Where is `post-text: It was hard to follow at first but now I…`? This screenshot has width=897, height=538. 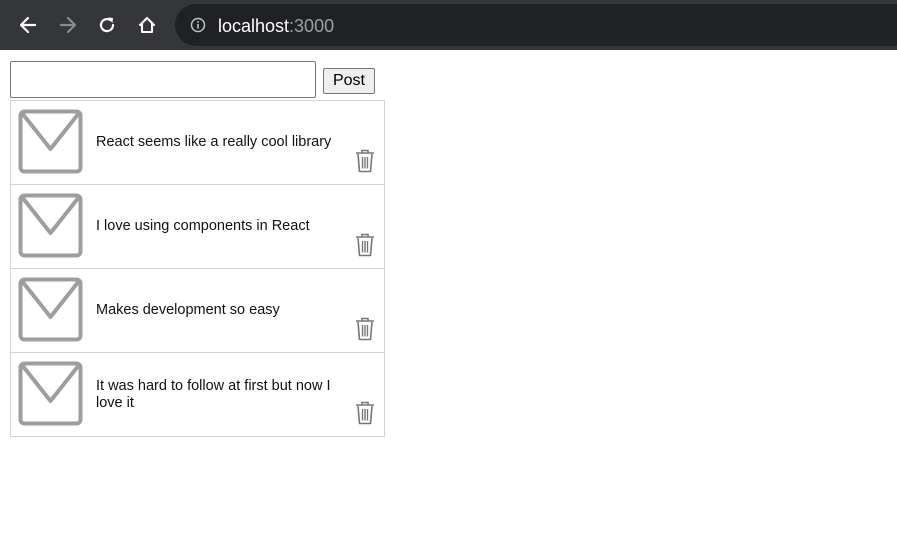 post-text: It was hard to follow at first but now I… is located at coordinates (213, 394).